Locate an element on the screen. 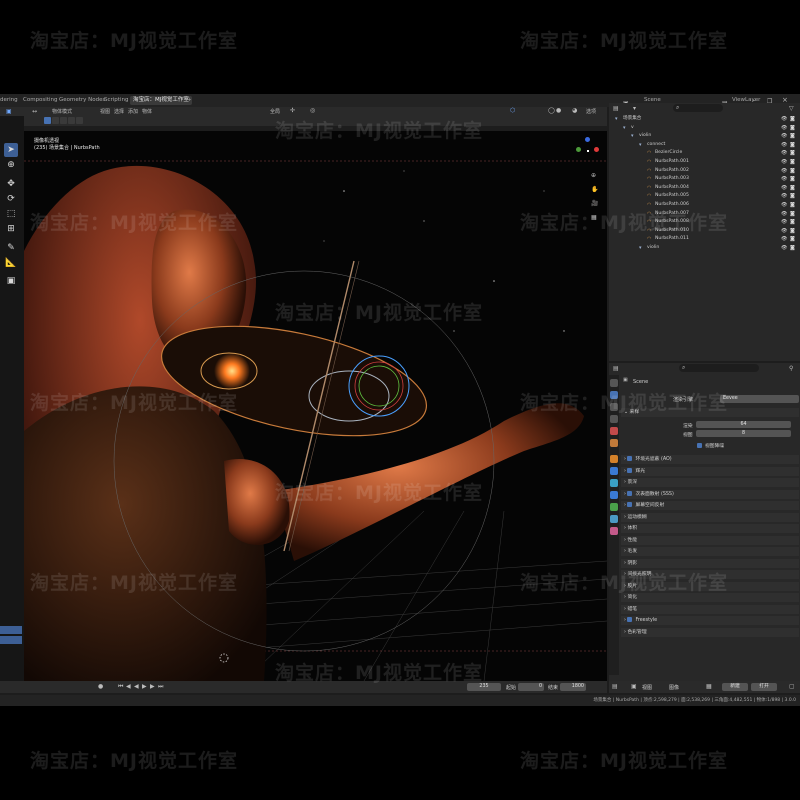 Image resolution: width=800 pixels, height=800 pixels. outliner-row: ▾ 场景集合 👁 ◙ is located at coordinates (704, 119).